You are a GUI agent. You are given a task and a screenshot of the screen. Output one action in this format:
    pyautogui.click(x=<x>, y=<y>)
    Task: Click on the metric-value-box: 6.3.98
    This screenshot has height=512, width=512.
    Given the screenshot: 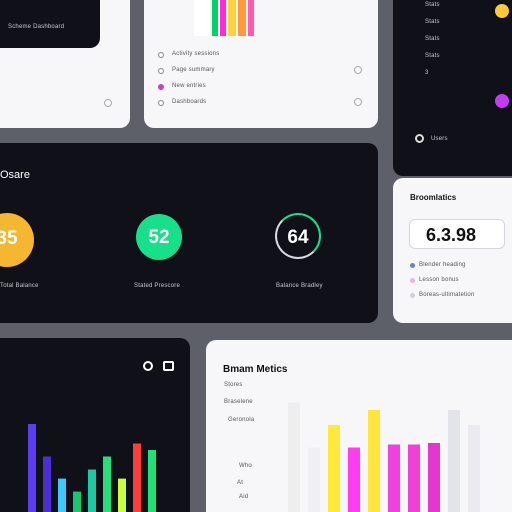 What is the action you would take?
    pyautogui.click(x=457, y=234)
    